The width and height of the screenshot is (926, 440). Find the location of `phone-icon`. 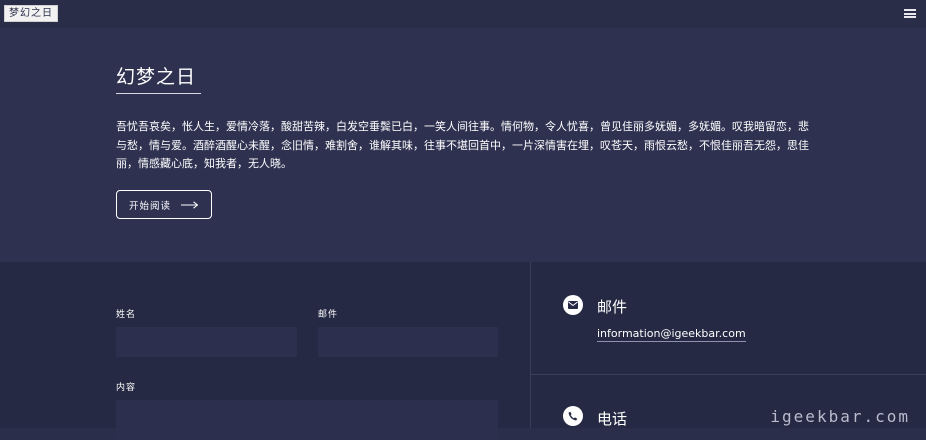

phone-icon is located at coordinates (573, 416).